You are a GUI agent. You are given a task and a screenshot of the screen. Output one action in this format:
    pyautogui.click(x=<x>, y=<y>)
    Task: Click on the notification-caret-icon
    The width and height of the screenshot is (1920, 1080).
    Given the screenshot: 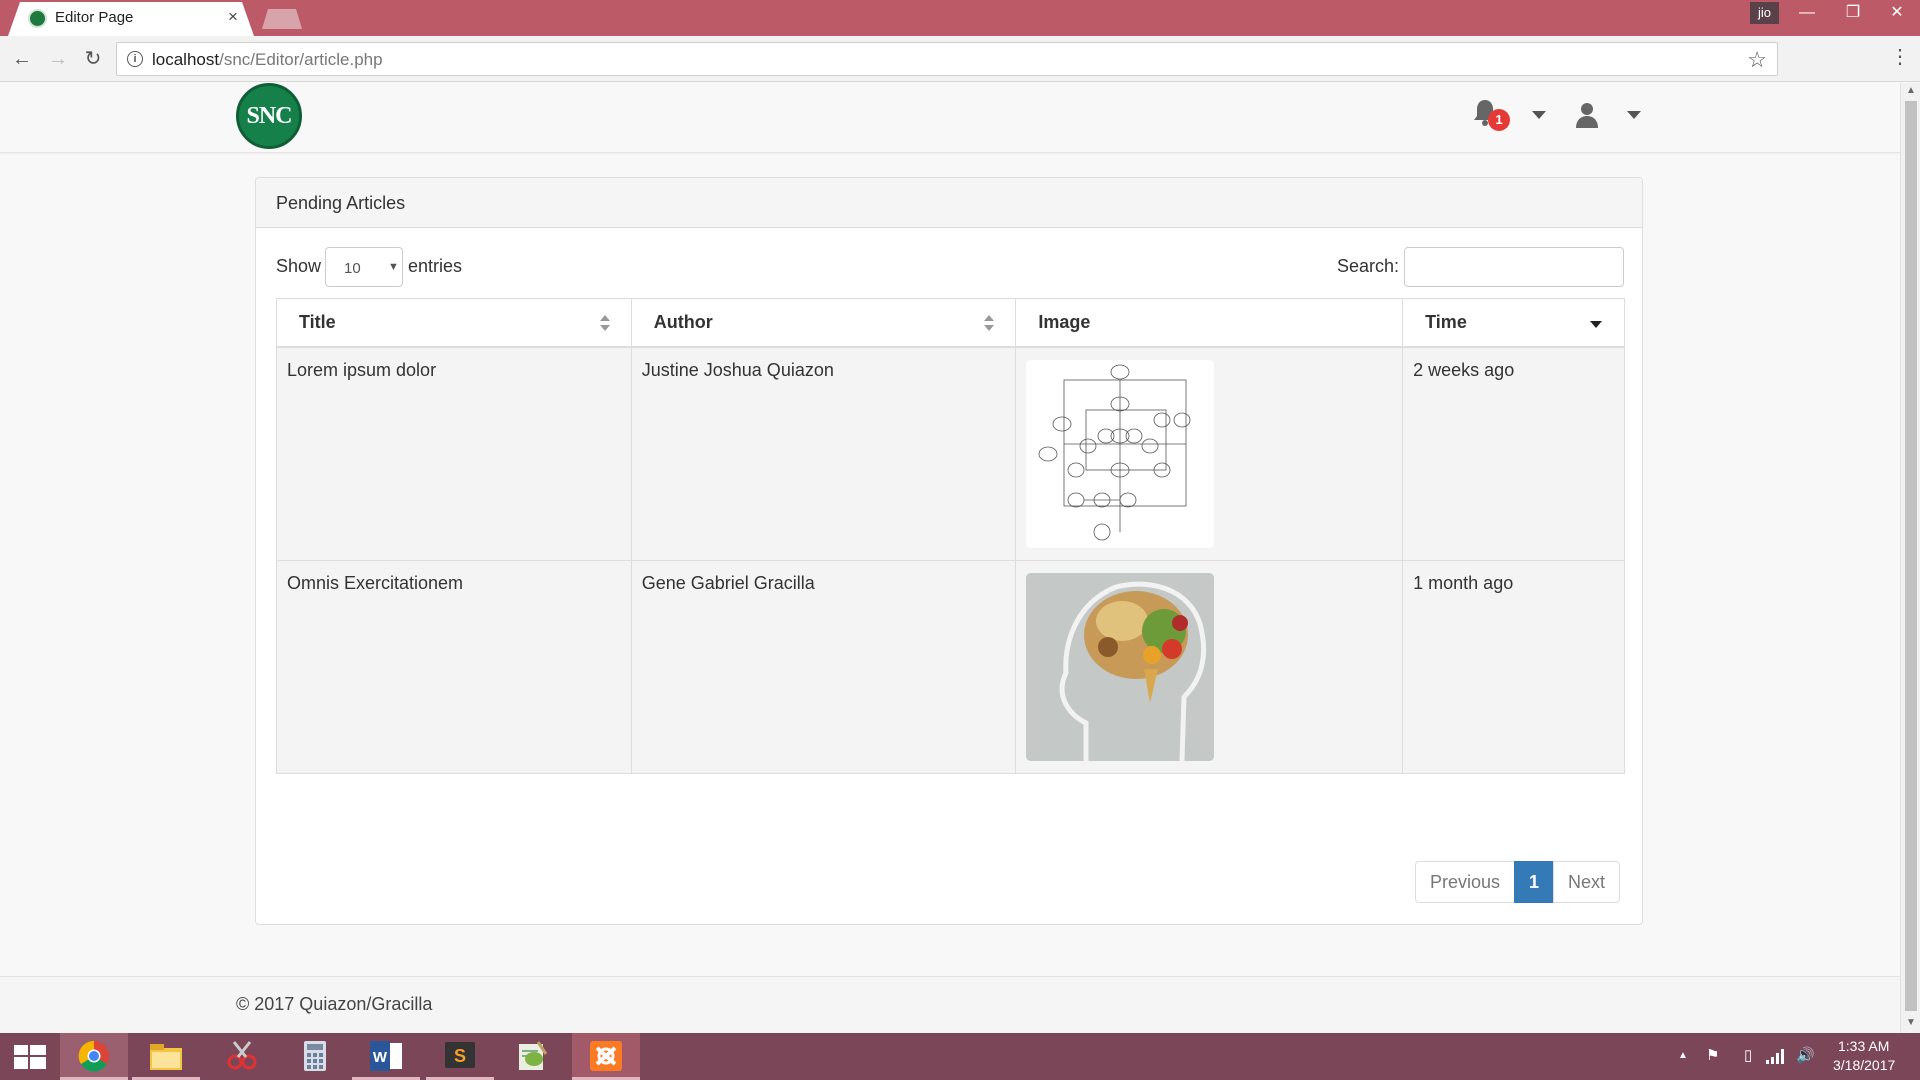 What is the action you would take?
    pyautogui.click(x=1539, y=115)
    